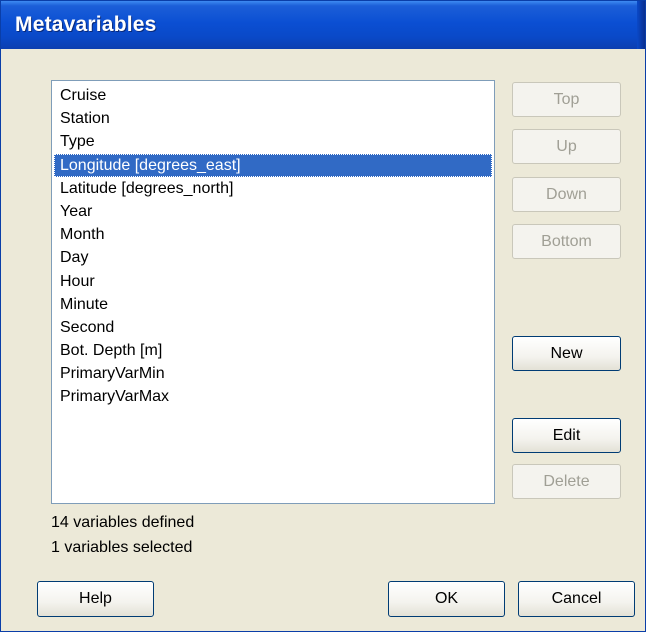 The width and height of the screenshot is (646, 632). Describe the element at coordinates (95, 599) in the screenshot. I see `help-button: Help` at that location.